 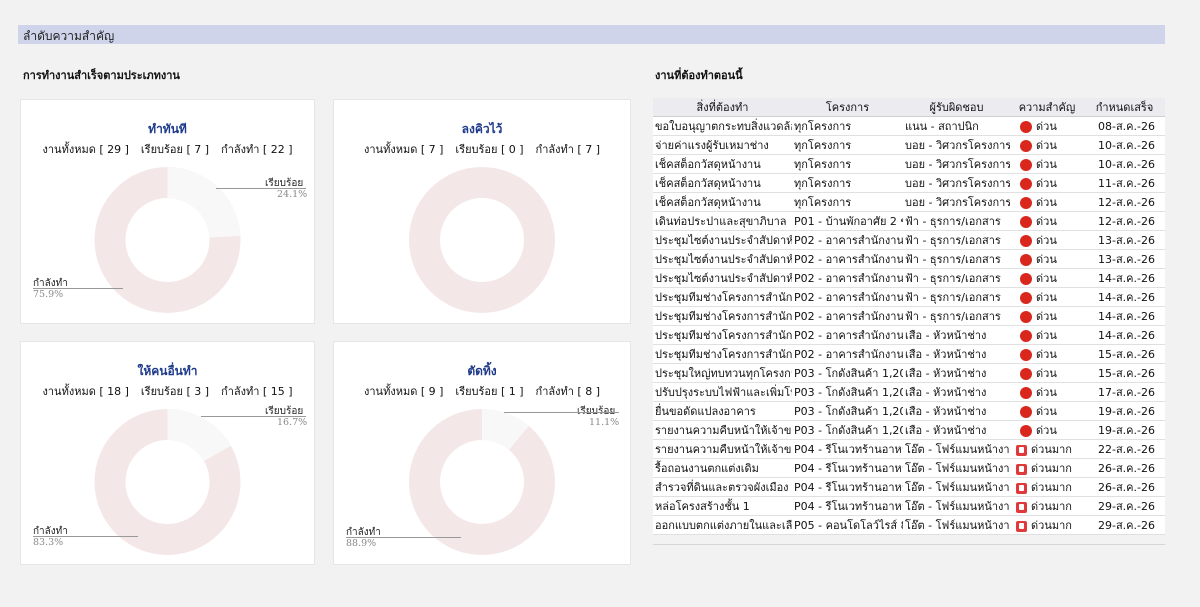 What do you see at coordinates (723, 335) in the screenshot?
I see `task-text: ประชุมทีมช่างโครงการสำนักงาน` at bounding box center [723, 335].